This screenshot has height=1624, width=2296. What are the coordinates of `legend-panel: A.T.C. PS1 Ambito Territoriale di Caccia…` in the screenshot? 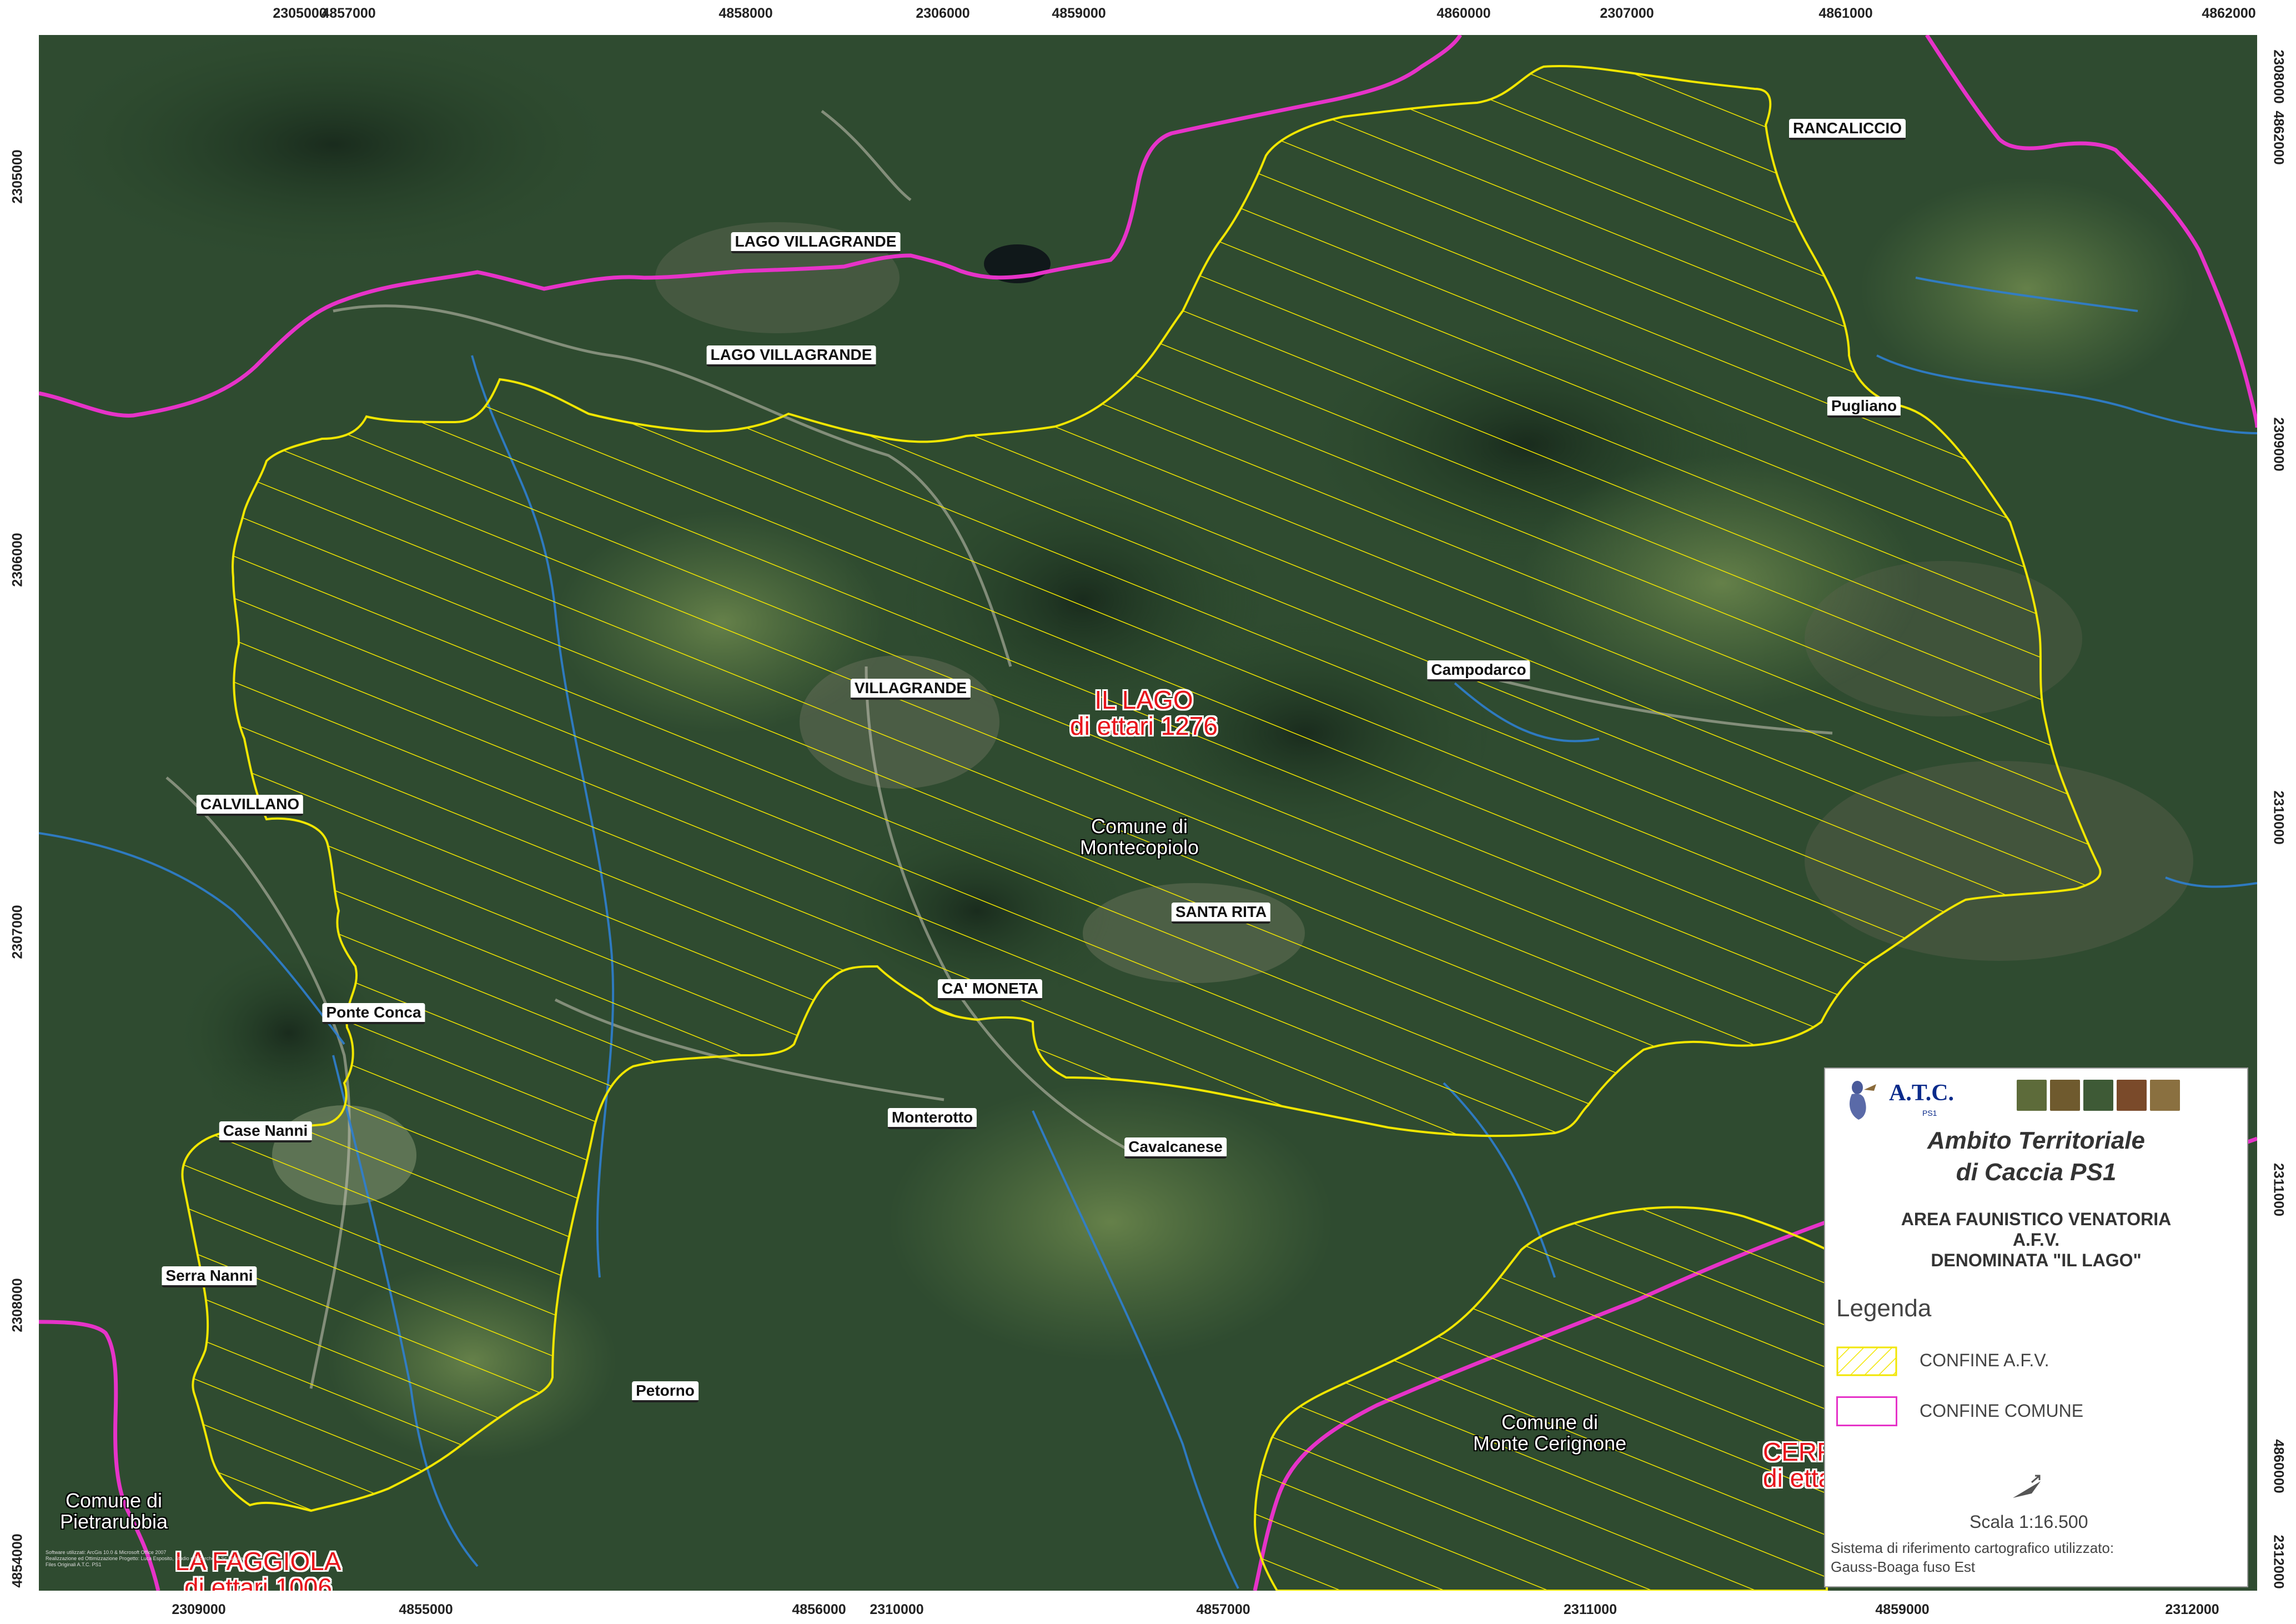 It's located at (2036, 1327).